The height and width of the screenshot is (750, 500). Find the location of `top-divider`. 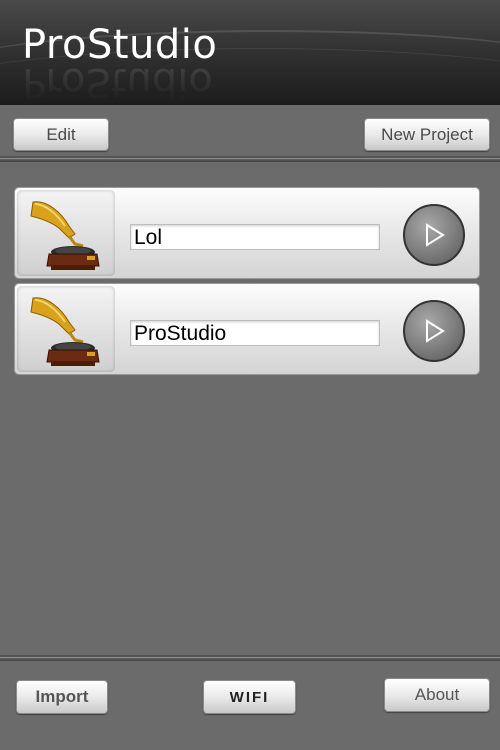

top-divider is located at coordinates (250, 159).